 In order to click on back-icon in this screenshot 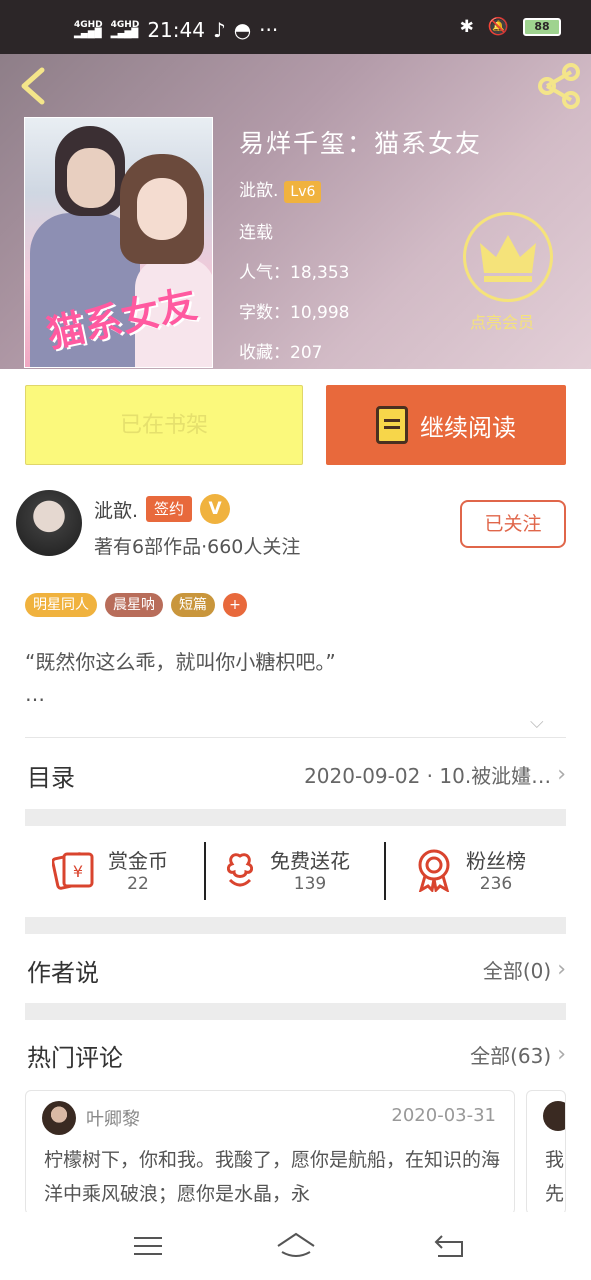, I will do `click(33, 86)`.